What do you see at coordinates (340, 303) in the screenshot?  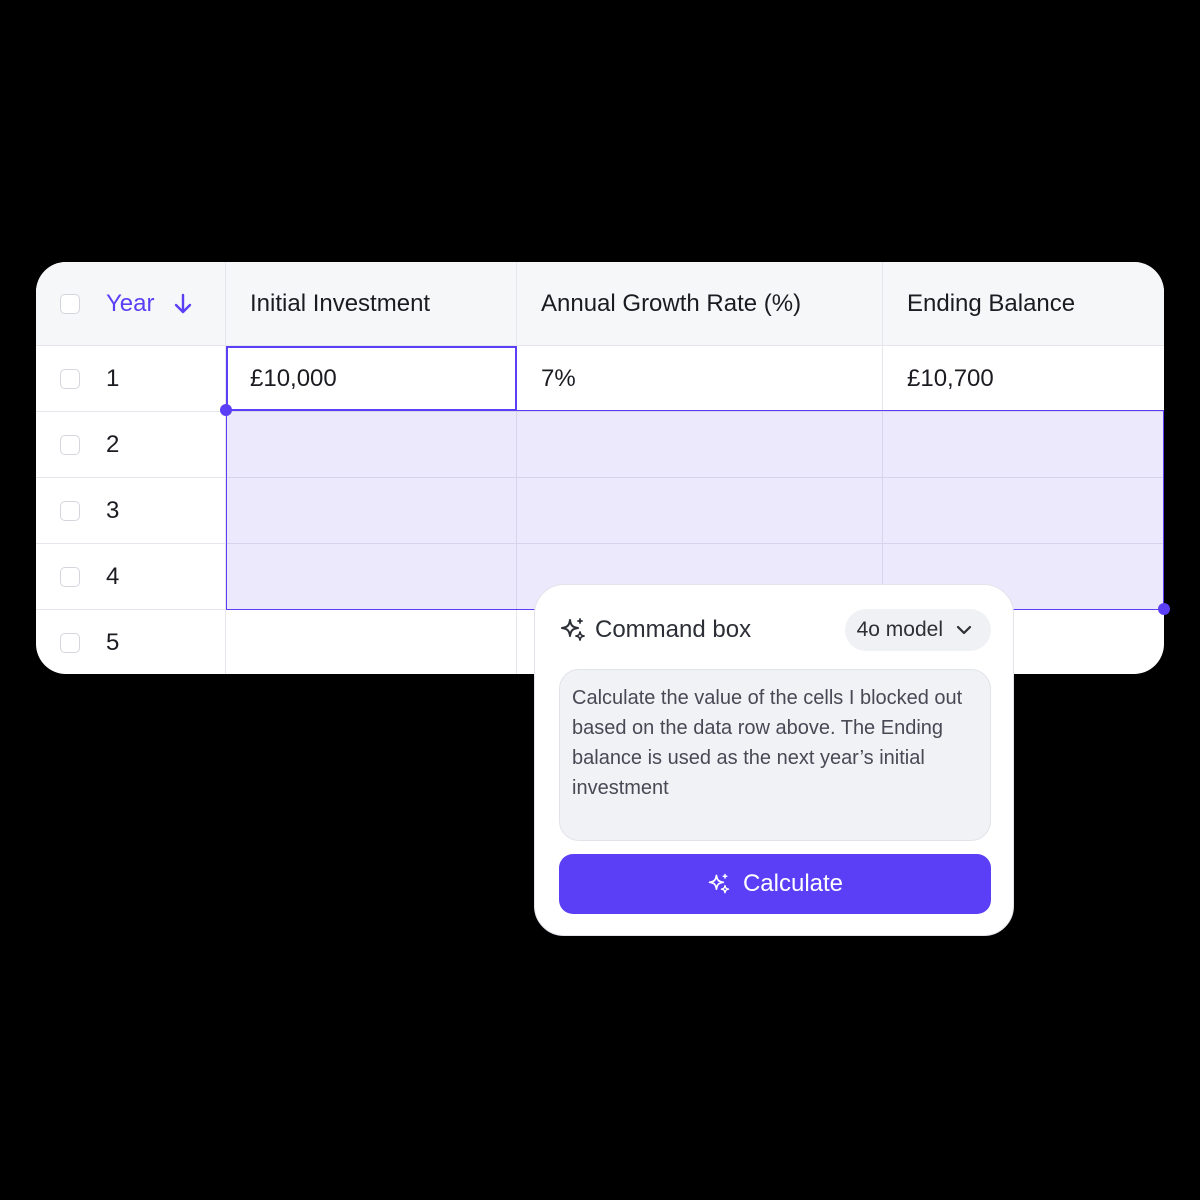 I see `header-label-initial-investment: Initial Investment` at bounding box center [340, 303].